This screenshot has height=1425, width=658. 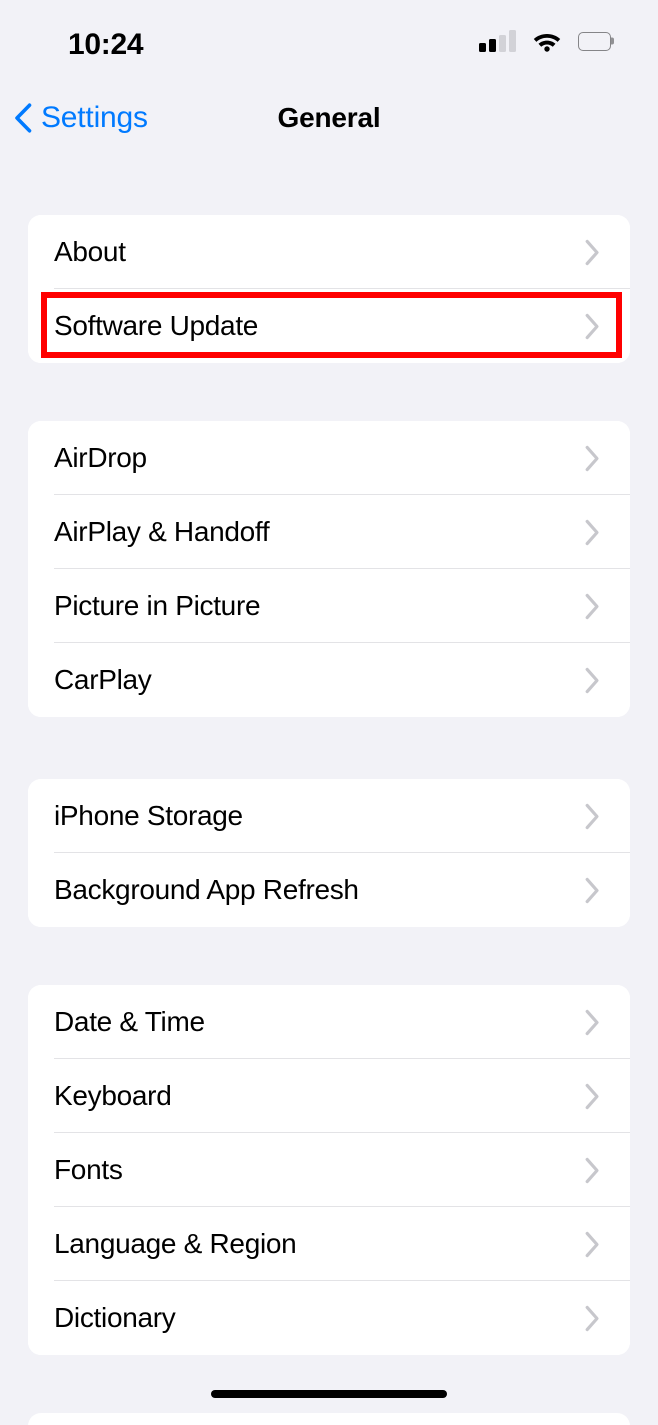 I want to click on cellular-signal-icon, so click(x=497, y=41).